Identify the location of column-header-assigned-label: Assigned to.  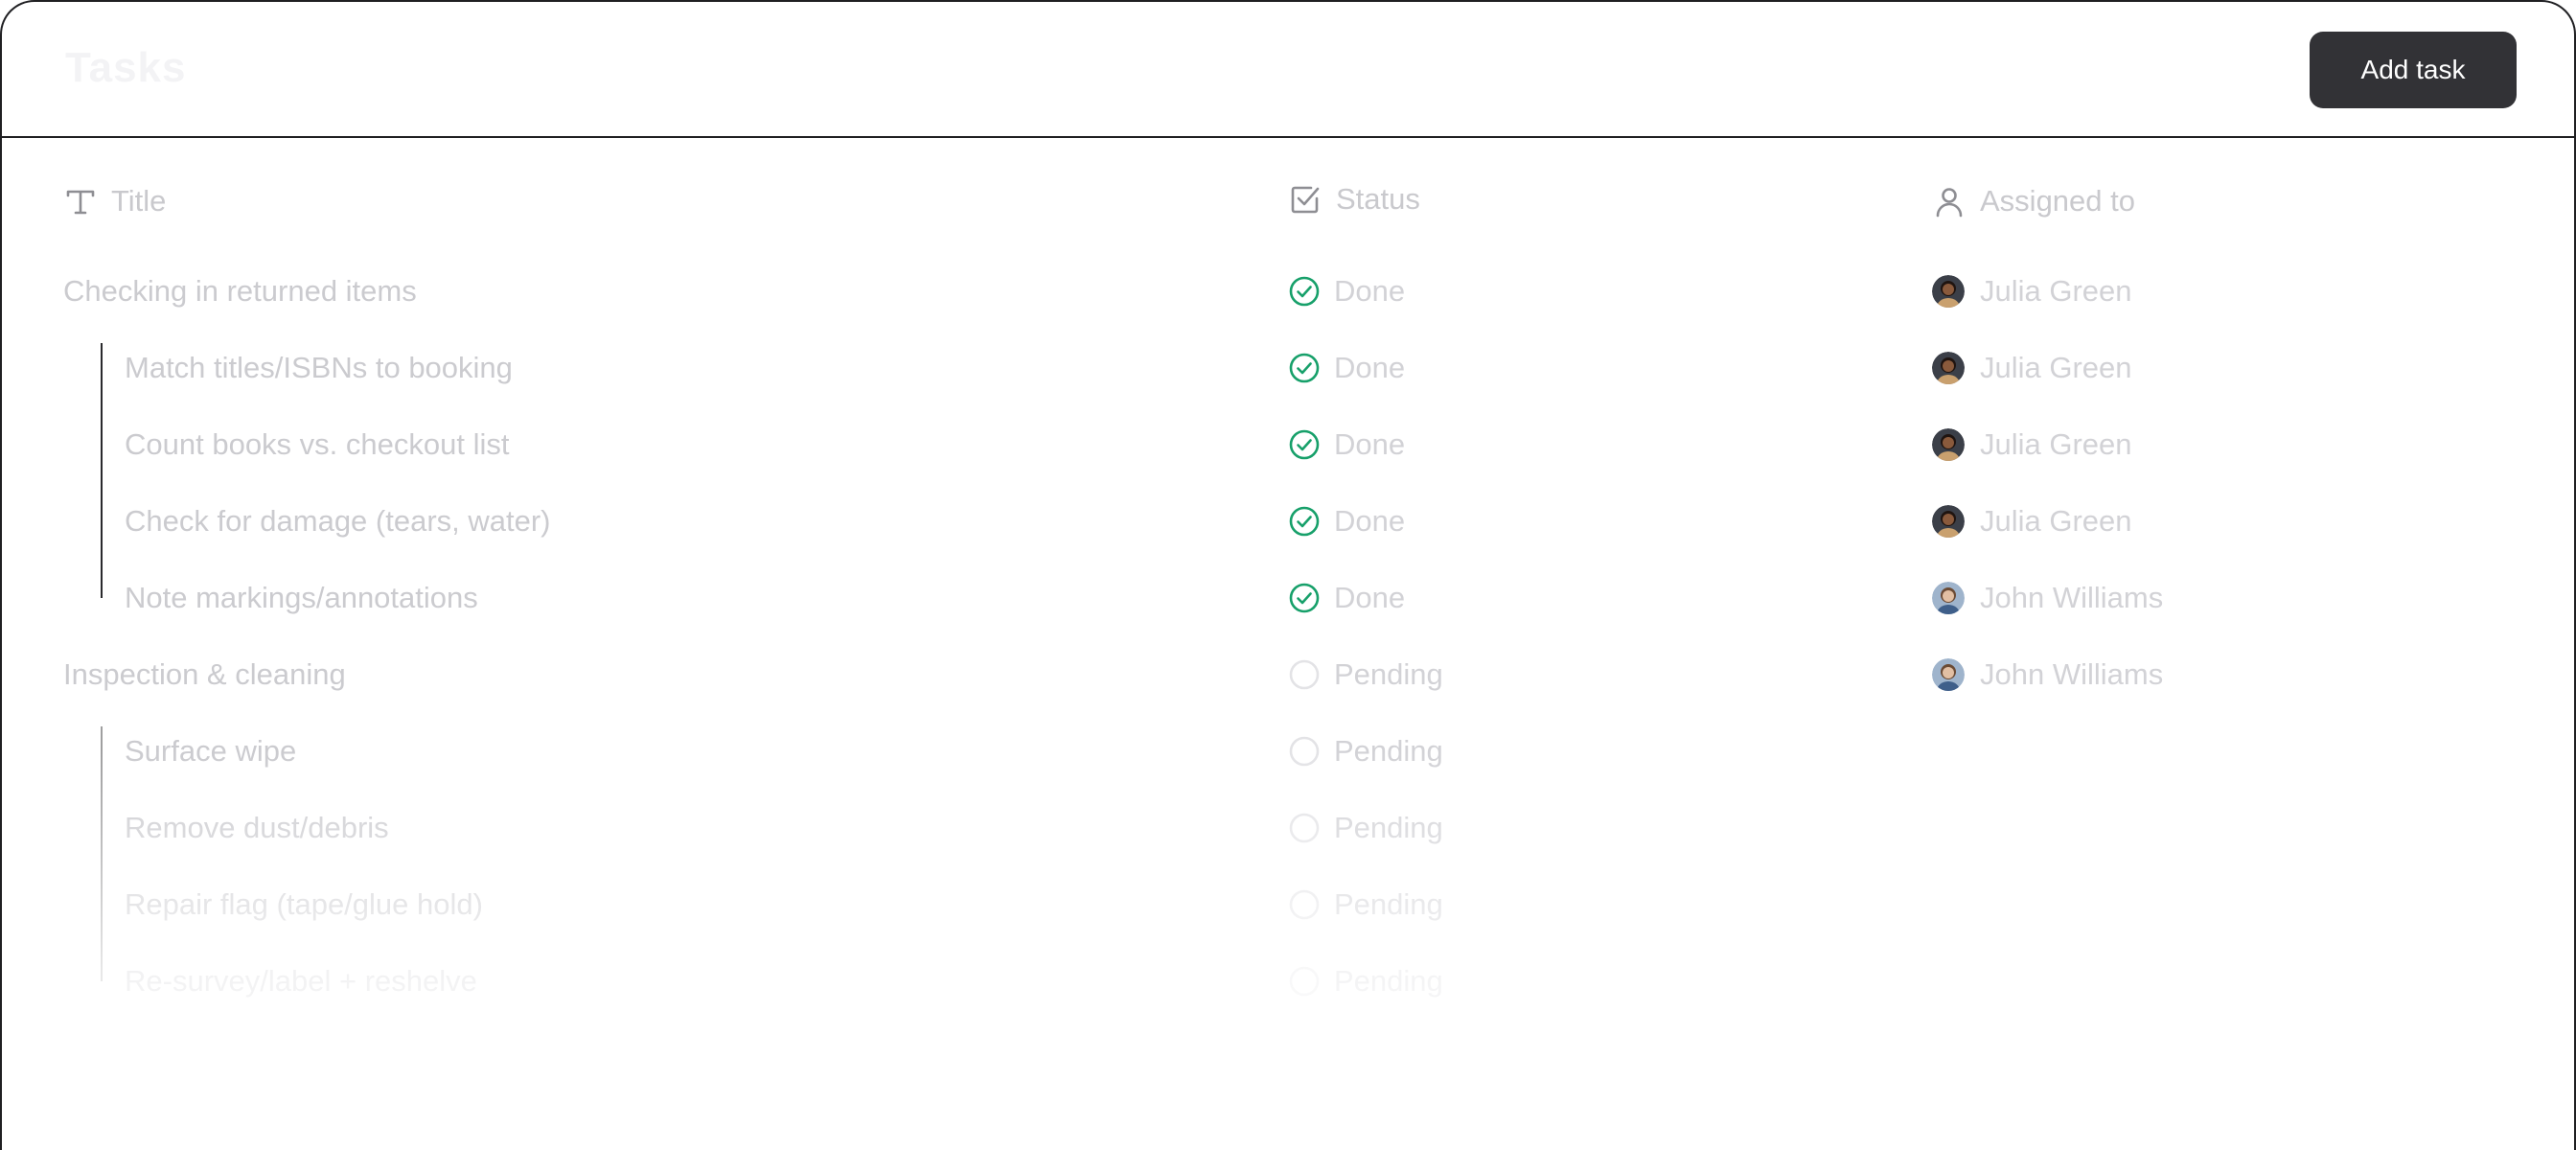
(2057, 201).